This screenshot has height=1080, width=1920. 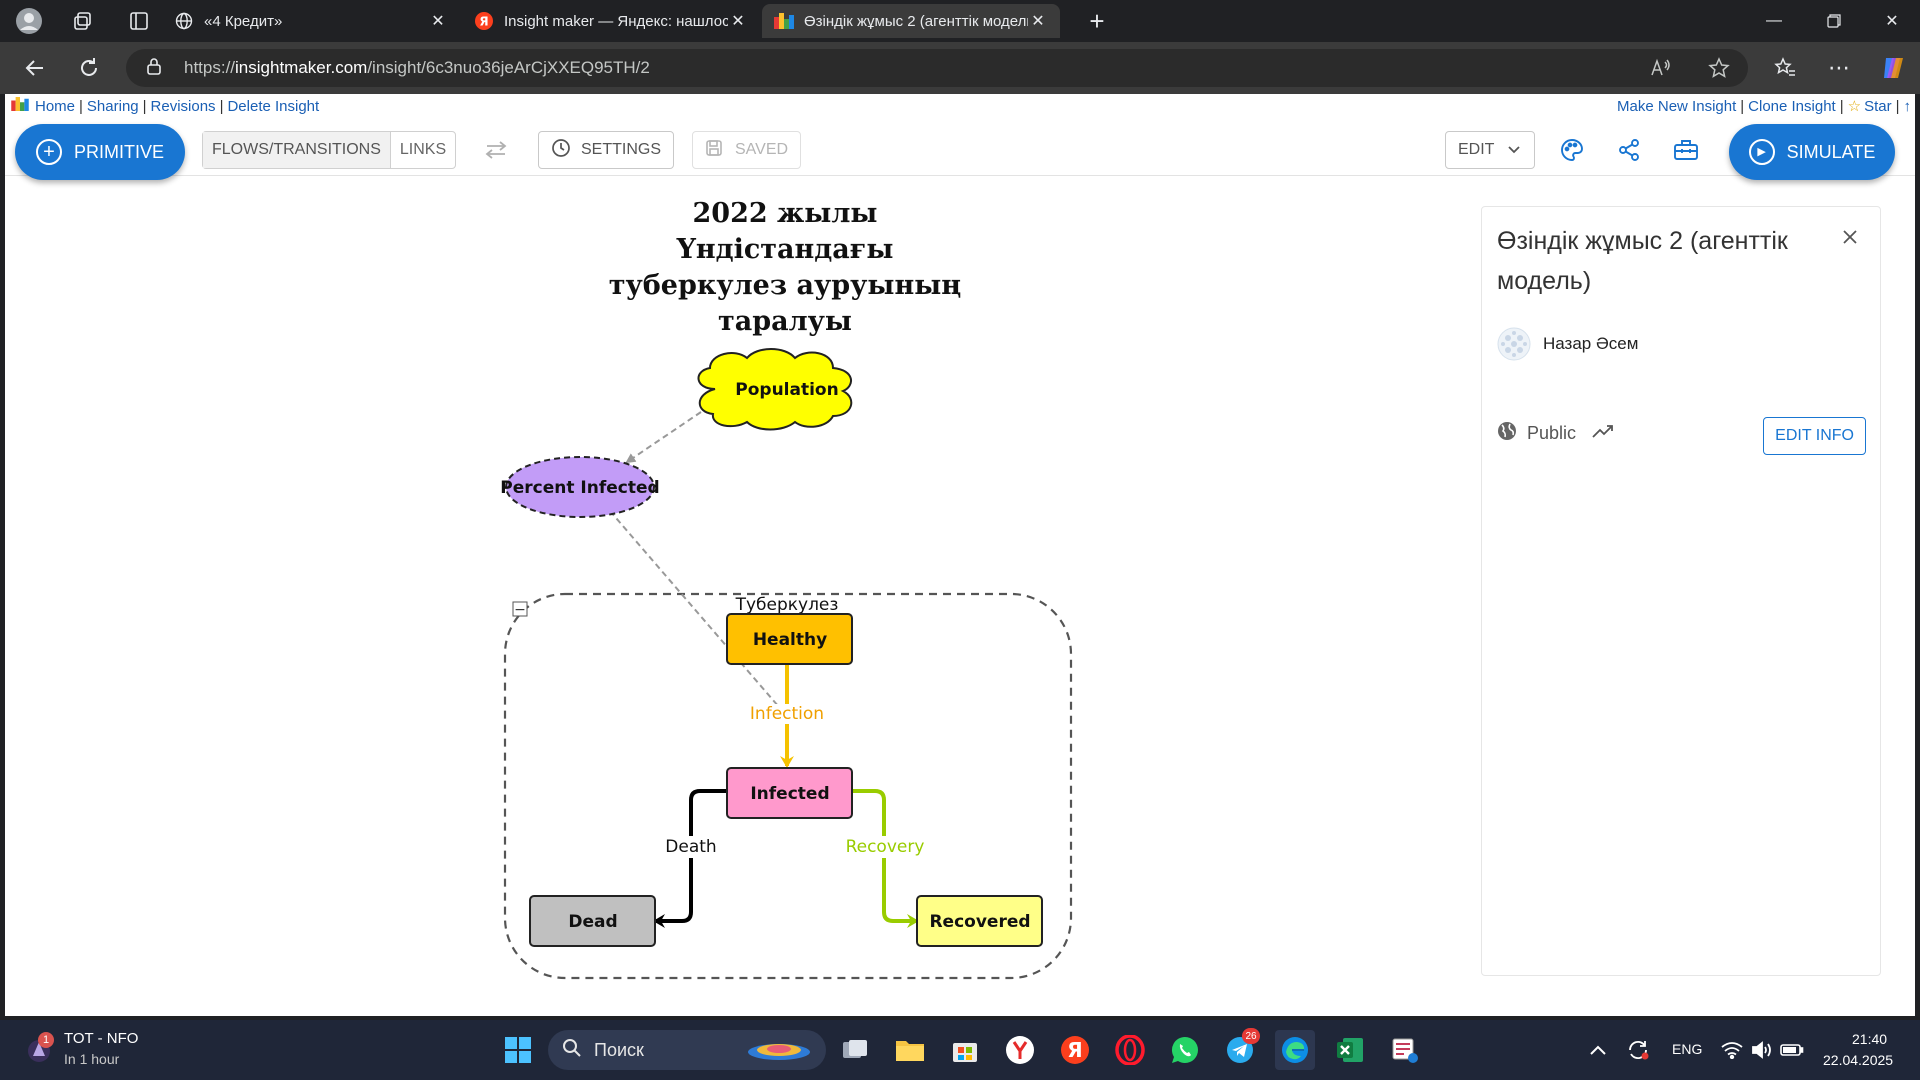 What do you see at coordinates (311, 21) in the screenshot?
I see `tab-credit: «4 Кредит» ✕` at bounding box center [311, 21].